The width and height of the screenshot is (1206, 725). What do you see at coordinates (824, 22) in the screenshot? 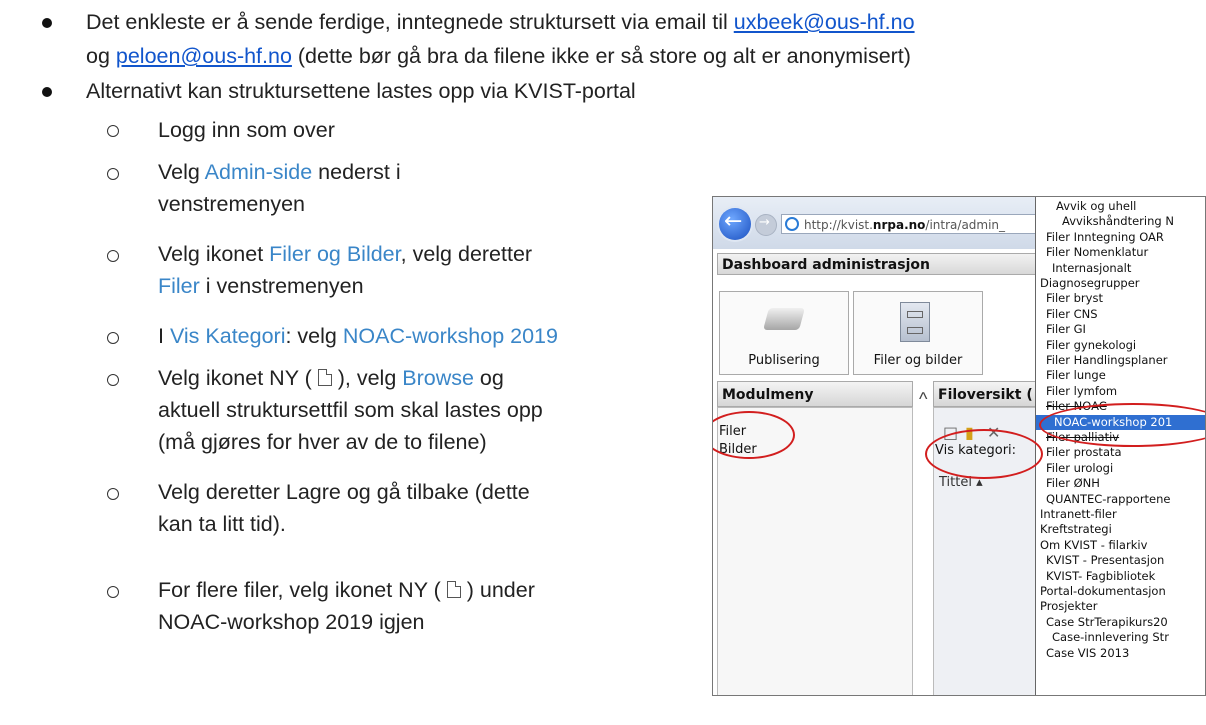
I see `email-link-uxbeek: uxbeek@ous-hf.no` at bounding box center [824, 22].